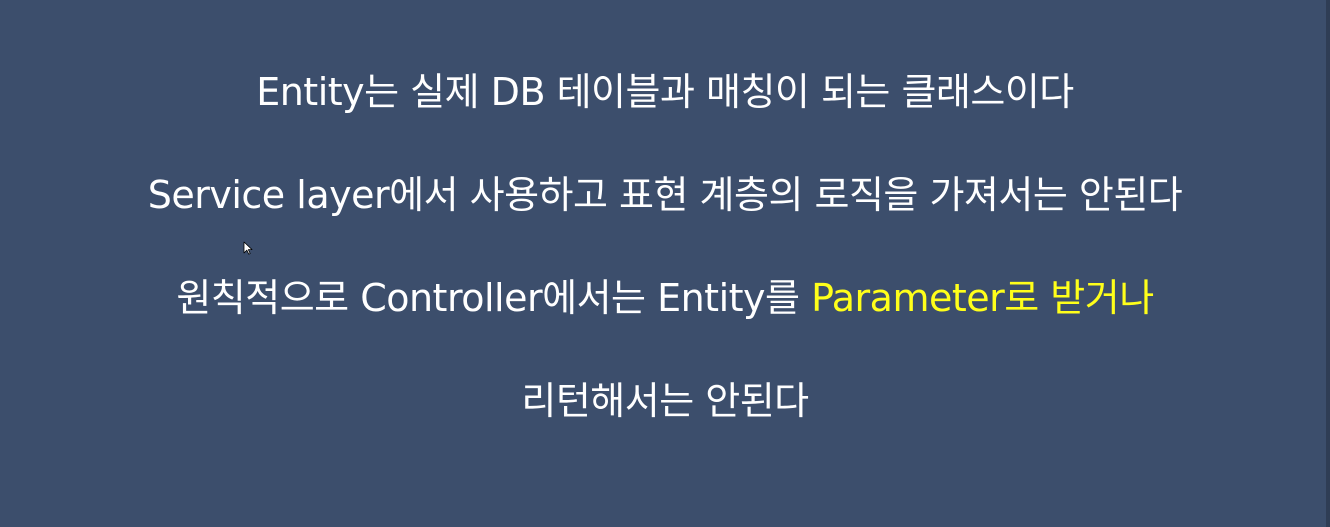 This screenshot has height=527, width=1330. Describe the element at coordinates (665, 401) in the screenshot. I see `slide-line-4: 리턴해서는 안된다` at that location.